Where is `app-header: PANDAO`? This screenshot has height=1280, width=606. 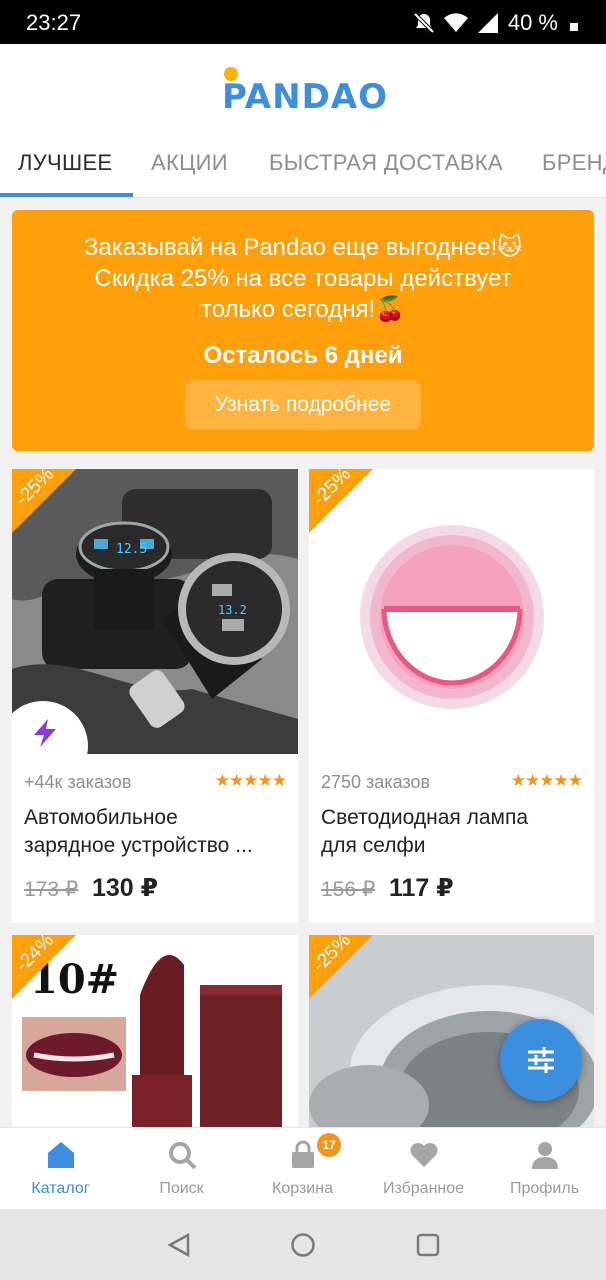
app-header: PANDAO is located at coordinates (303, 89).